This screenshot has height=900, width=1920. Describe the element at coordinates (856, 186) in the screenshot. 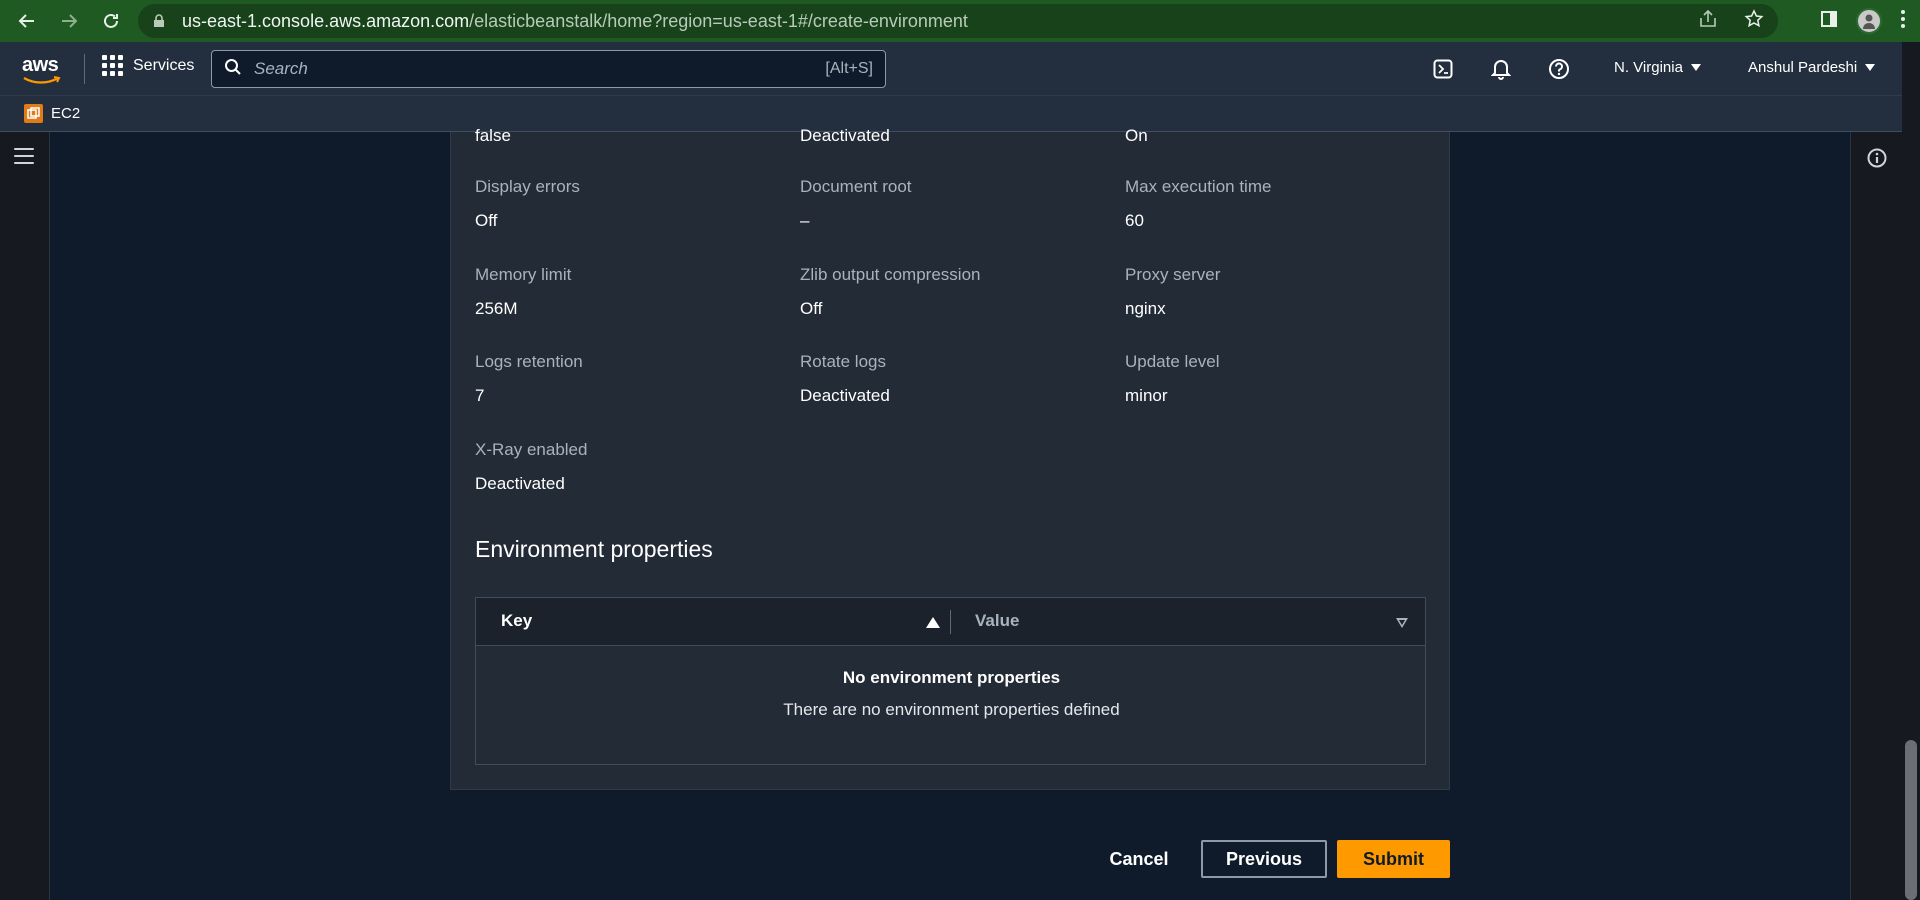

I see `setting-key: Document root` at that location.